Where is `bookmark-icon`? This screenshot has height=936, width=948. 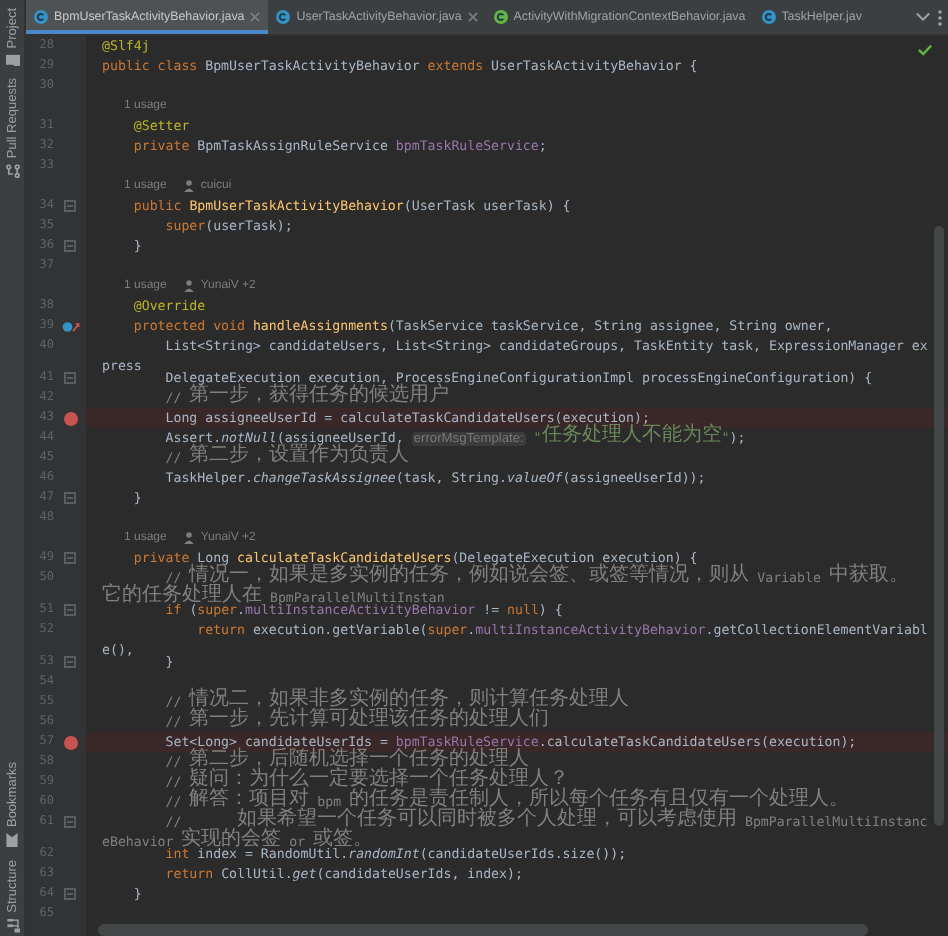 bookmark-icon is located at coordinates (12, 840).